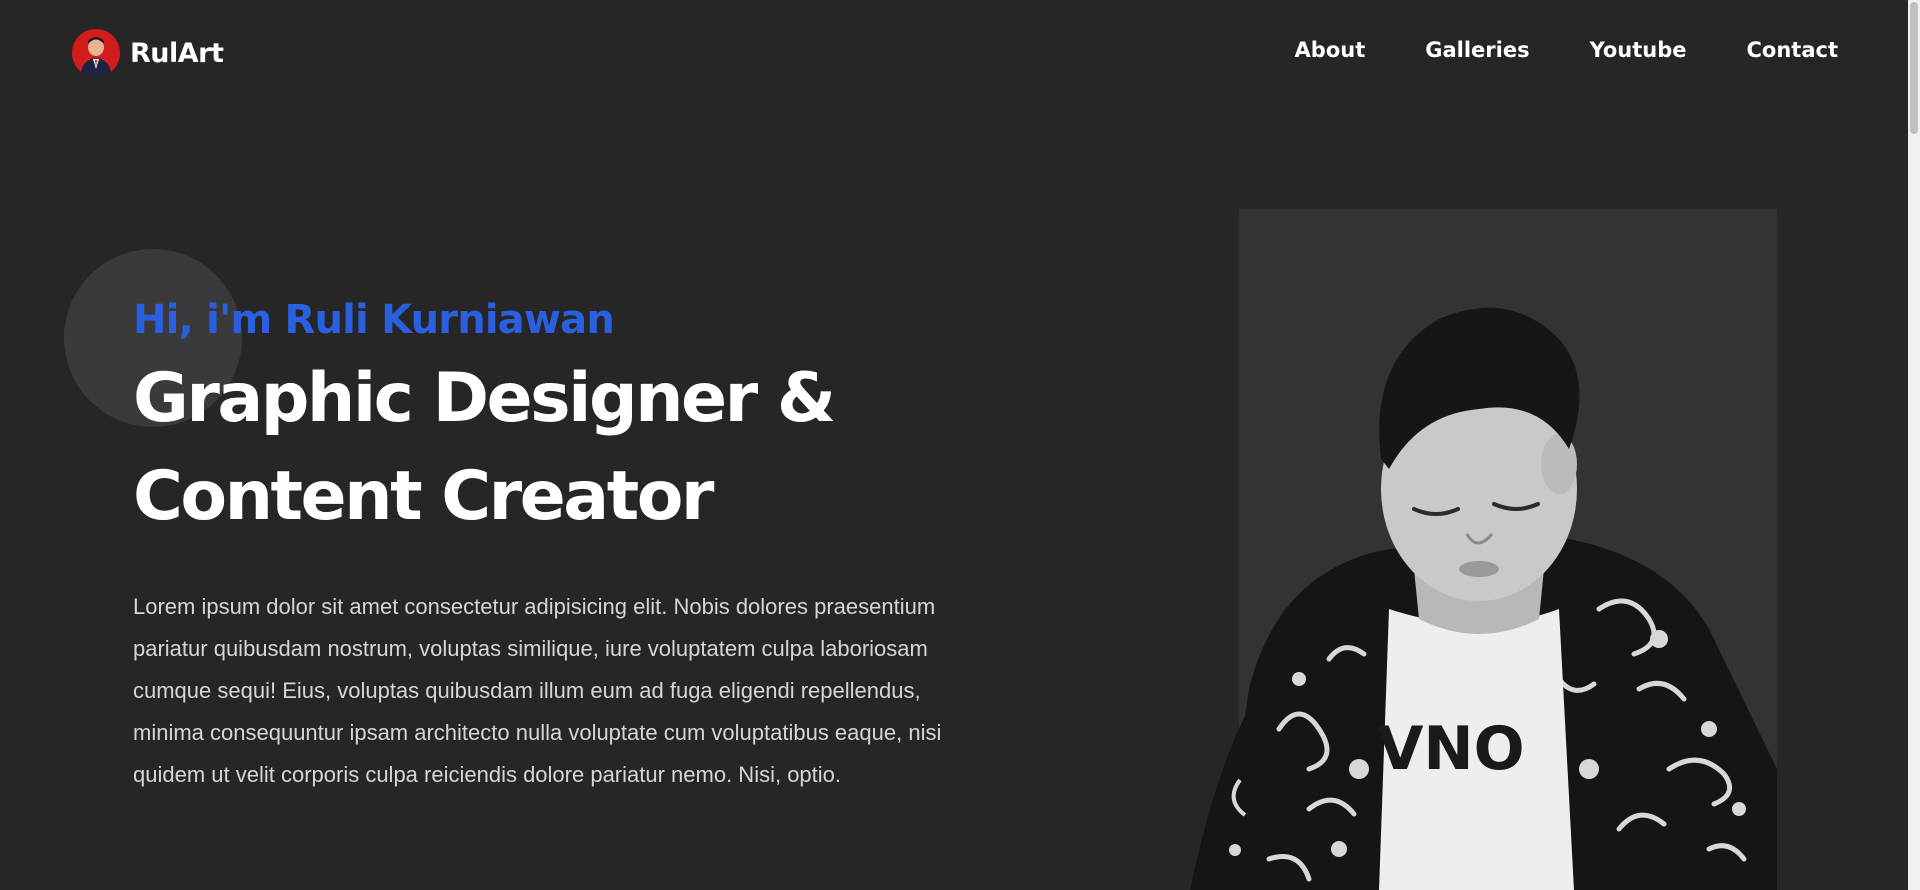  What do you see at coordinates (1225, 790) in the screenshot?
I see `portrait-overflow-icon` at bounding box center [1225, 790].